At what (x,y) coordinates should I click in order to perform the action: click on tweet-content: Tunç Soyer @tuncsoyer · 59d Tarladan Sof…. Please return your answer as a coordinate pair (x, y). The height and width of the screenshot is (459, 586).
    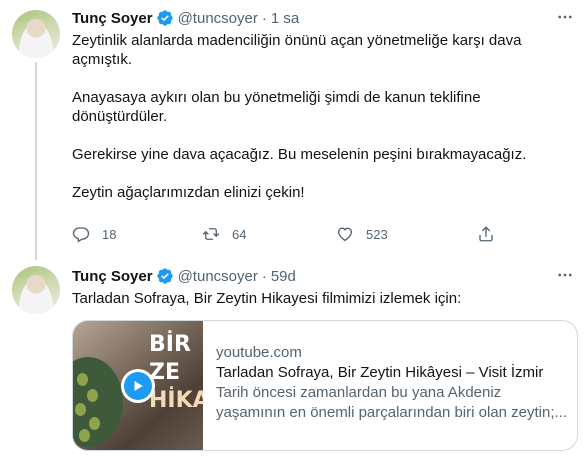
    Looking at the image, I should click on (322, 287).